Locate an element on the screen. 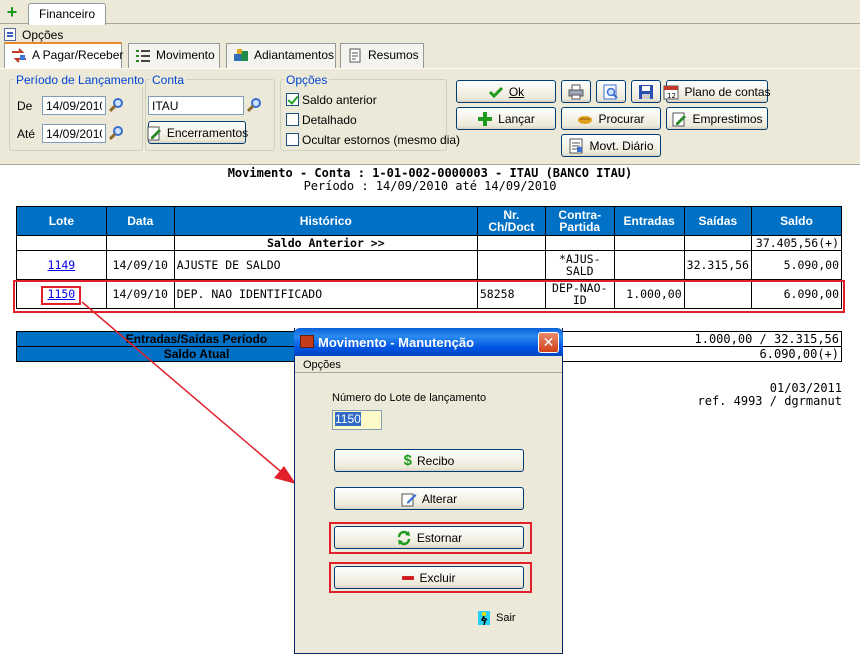 This screenshot has height=654, width=860. options-menu: Opções is located at coordinates (42, 35).